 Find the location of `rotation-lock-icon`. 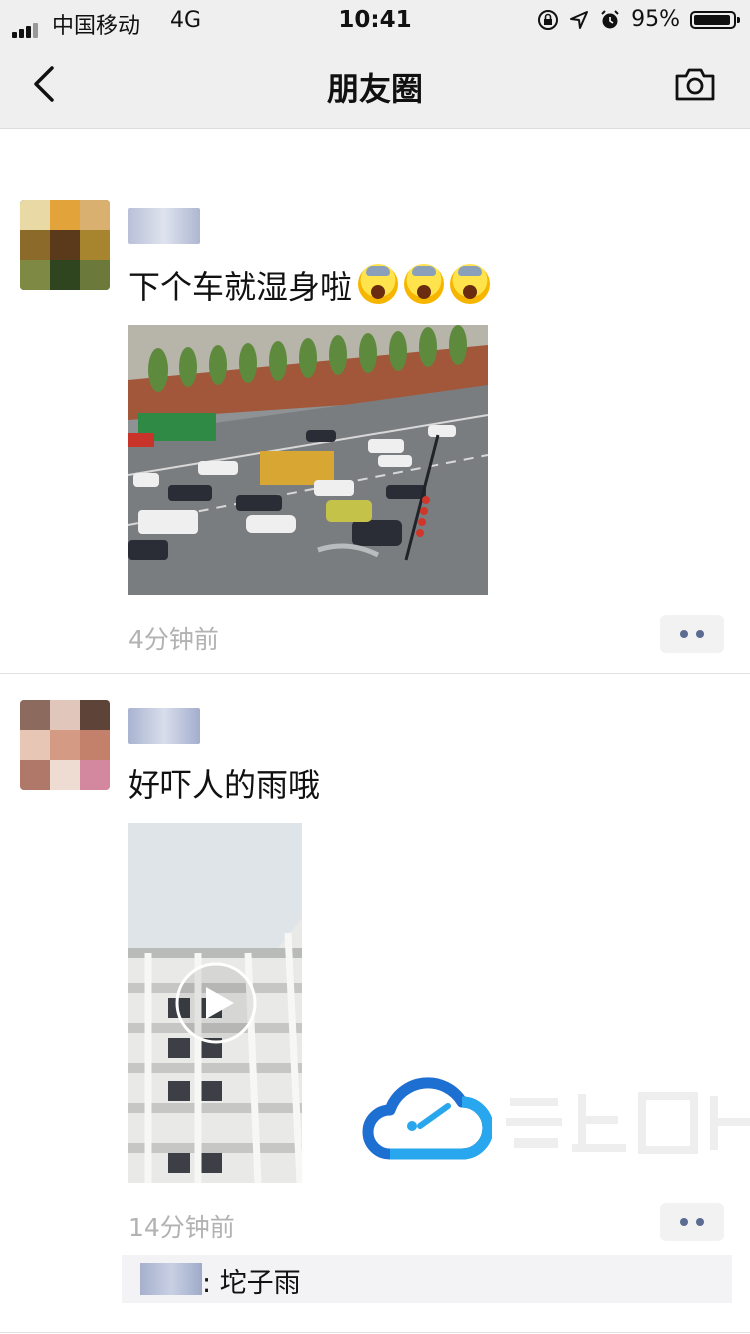

rotation-lock-icon is located at coordinates (548, 19).